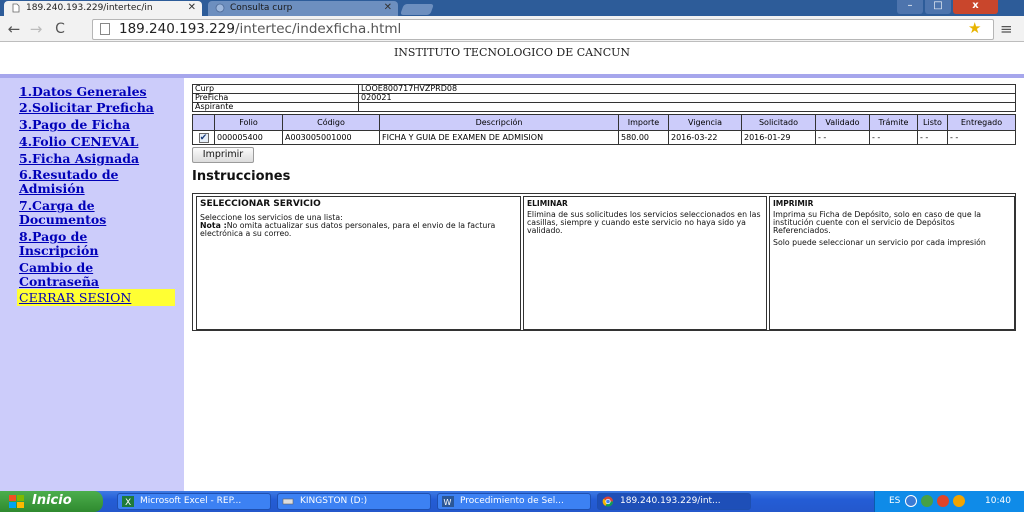 The height and width of the screenshot is (512, 1024). I want to click on column-header-listo: Listo, so click(932, 122).